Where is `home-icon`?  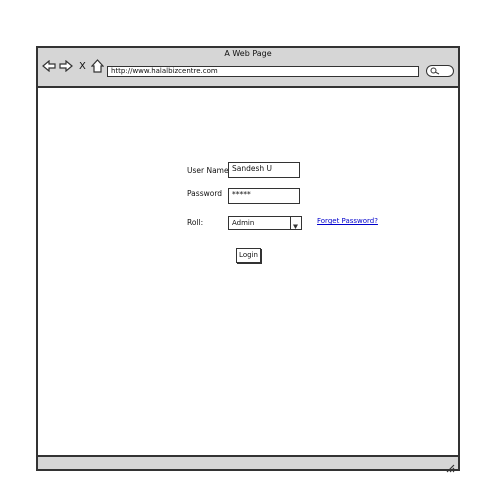
home-icon is located at coordinates (97, 66).